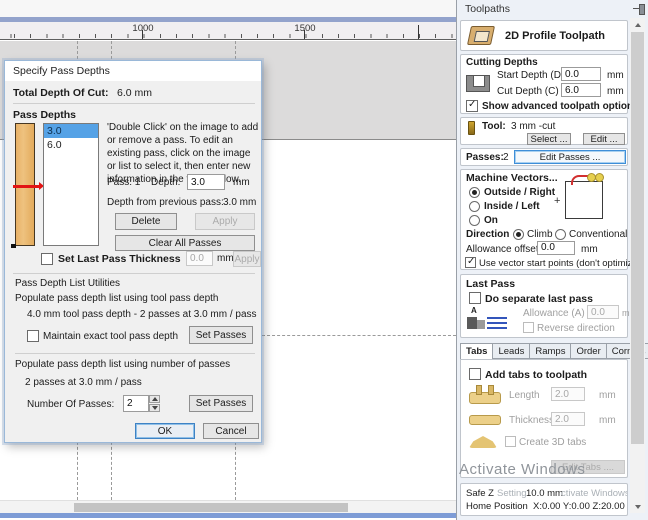  I want to click on panel-scrollbar, so click(637, 265).